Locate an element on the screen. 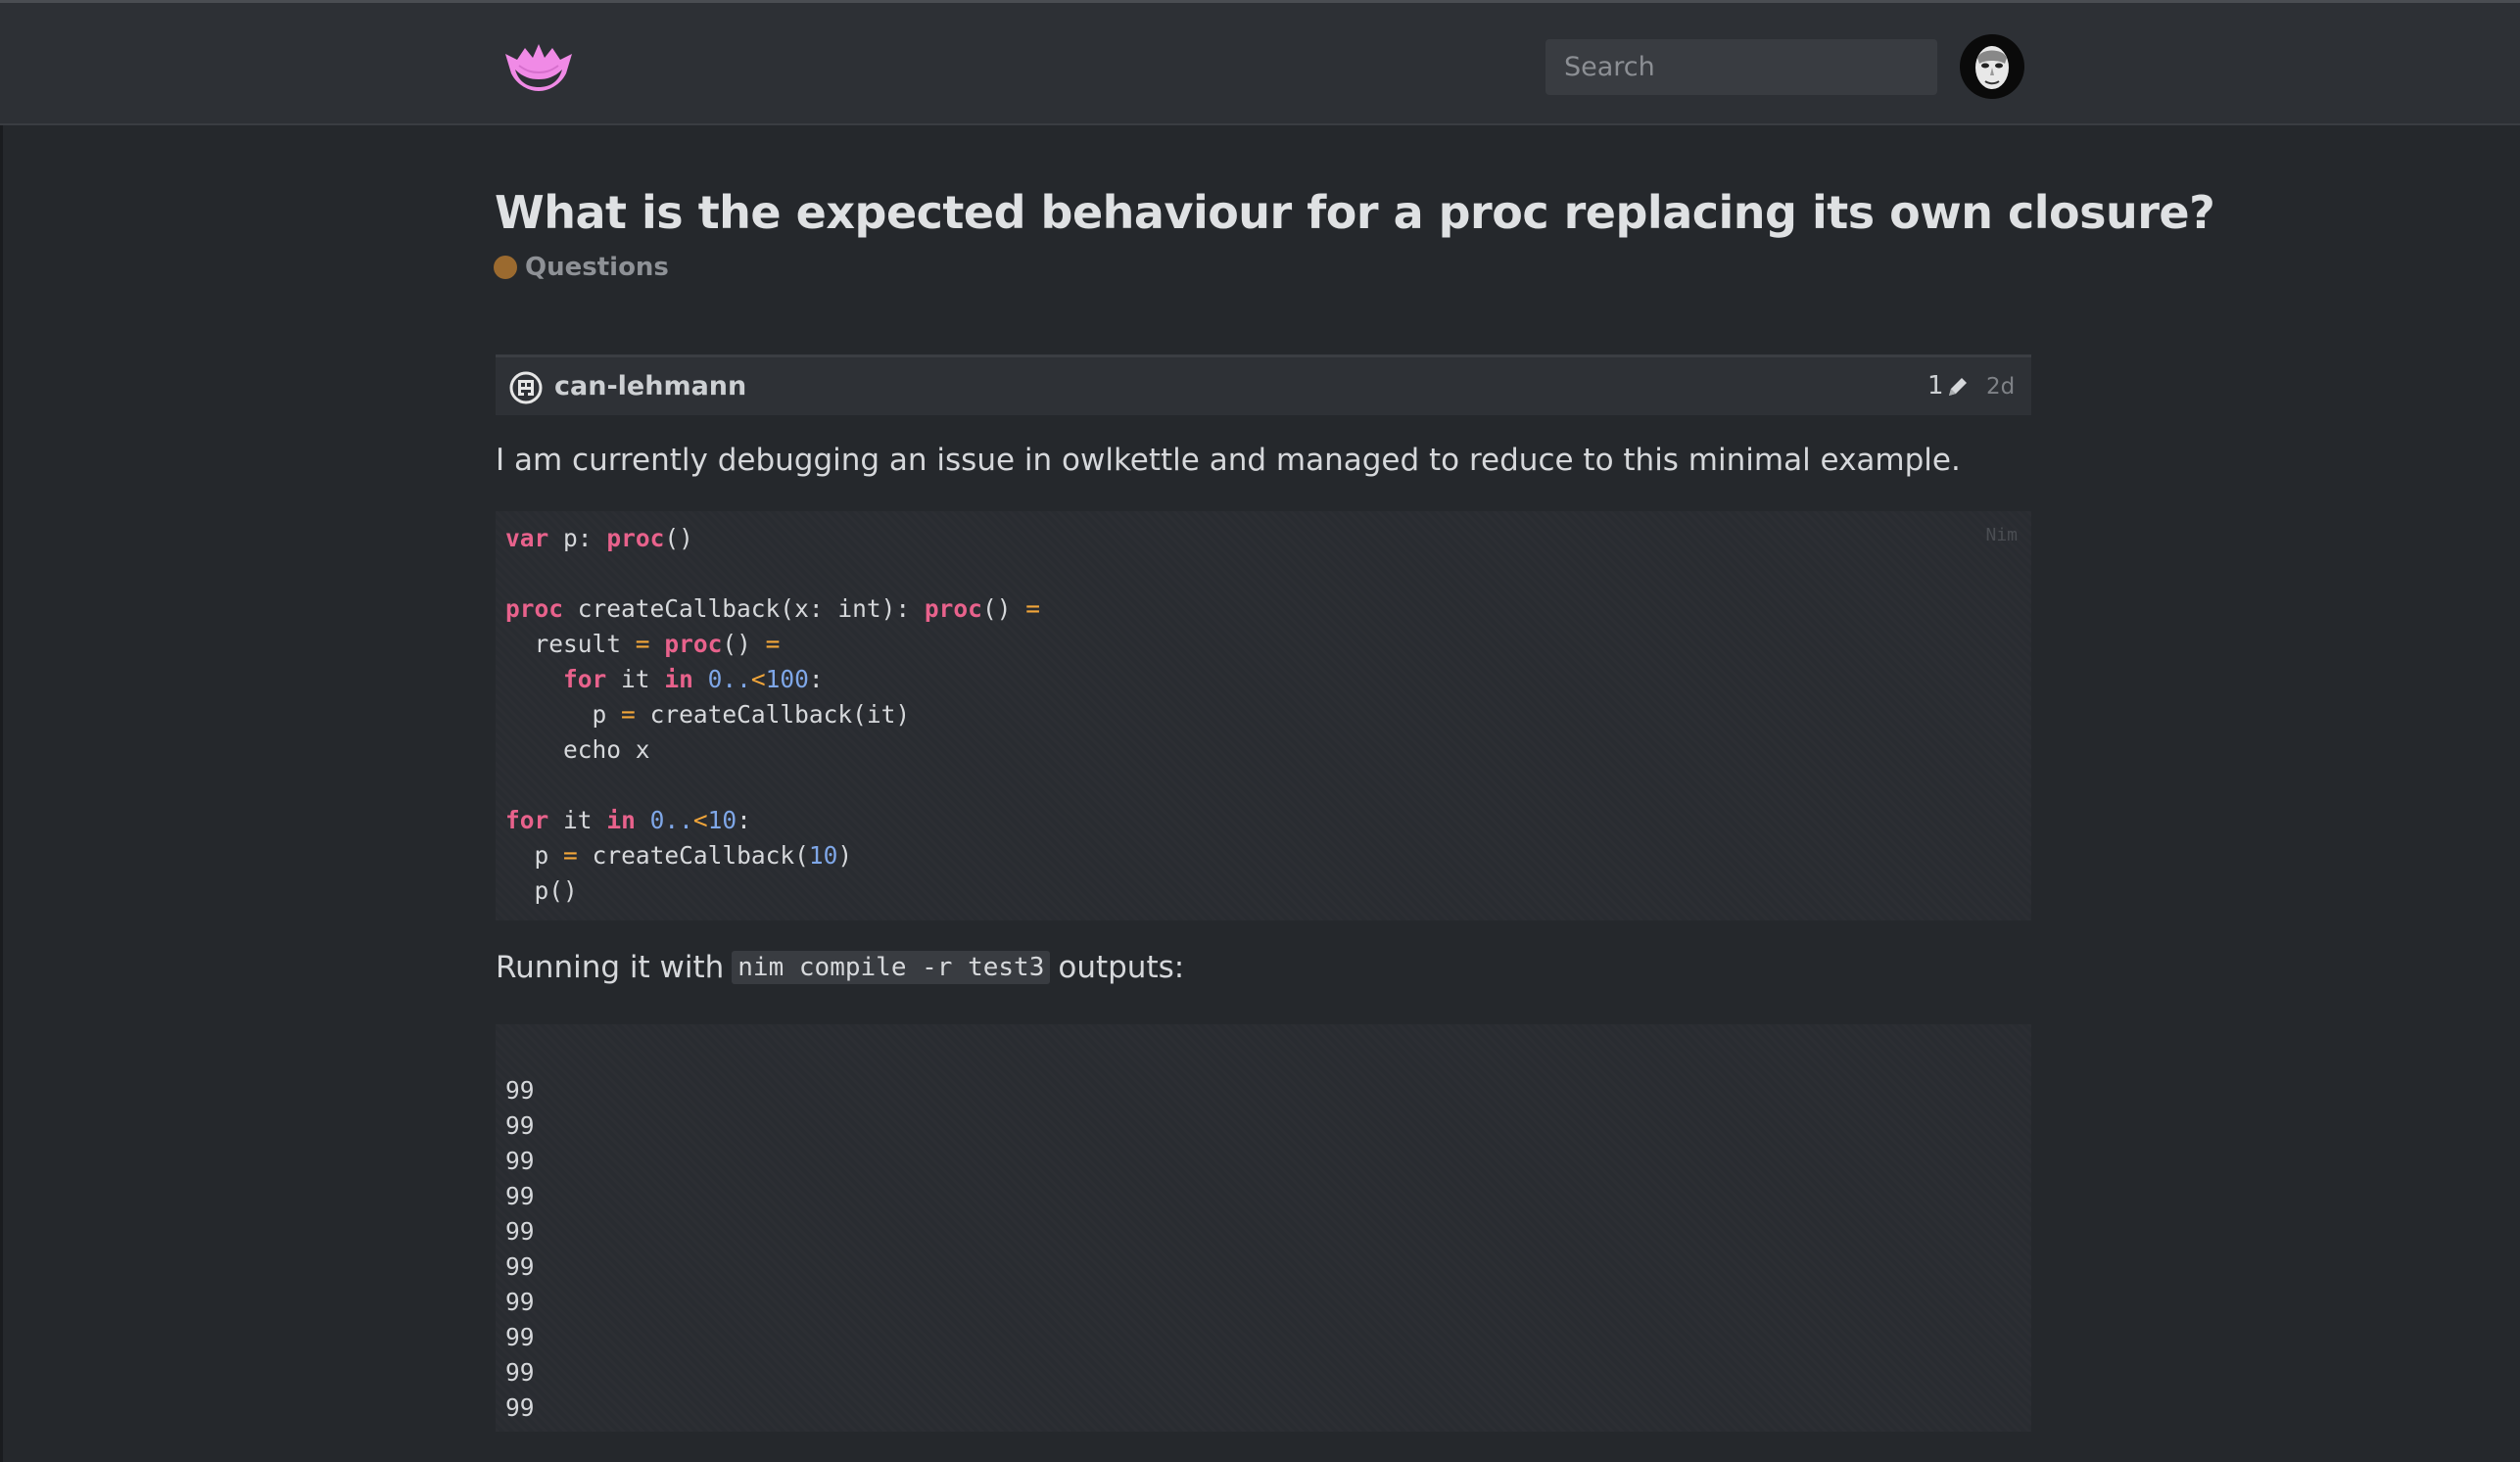 This screenshot has height=1462, width=2520. code-line: for it in 0..<100: is located at coordinates (693, 679).